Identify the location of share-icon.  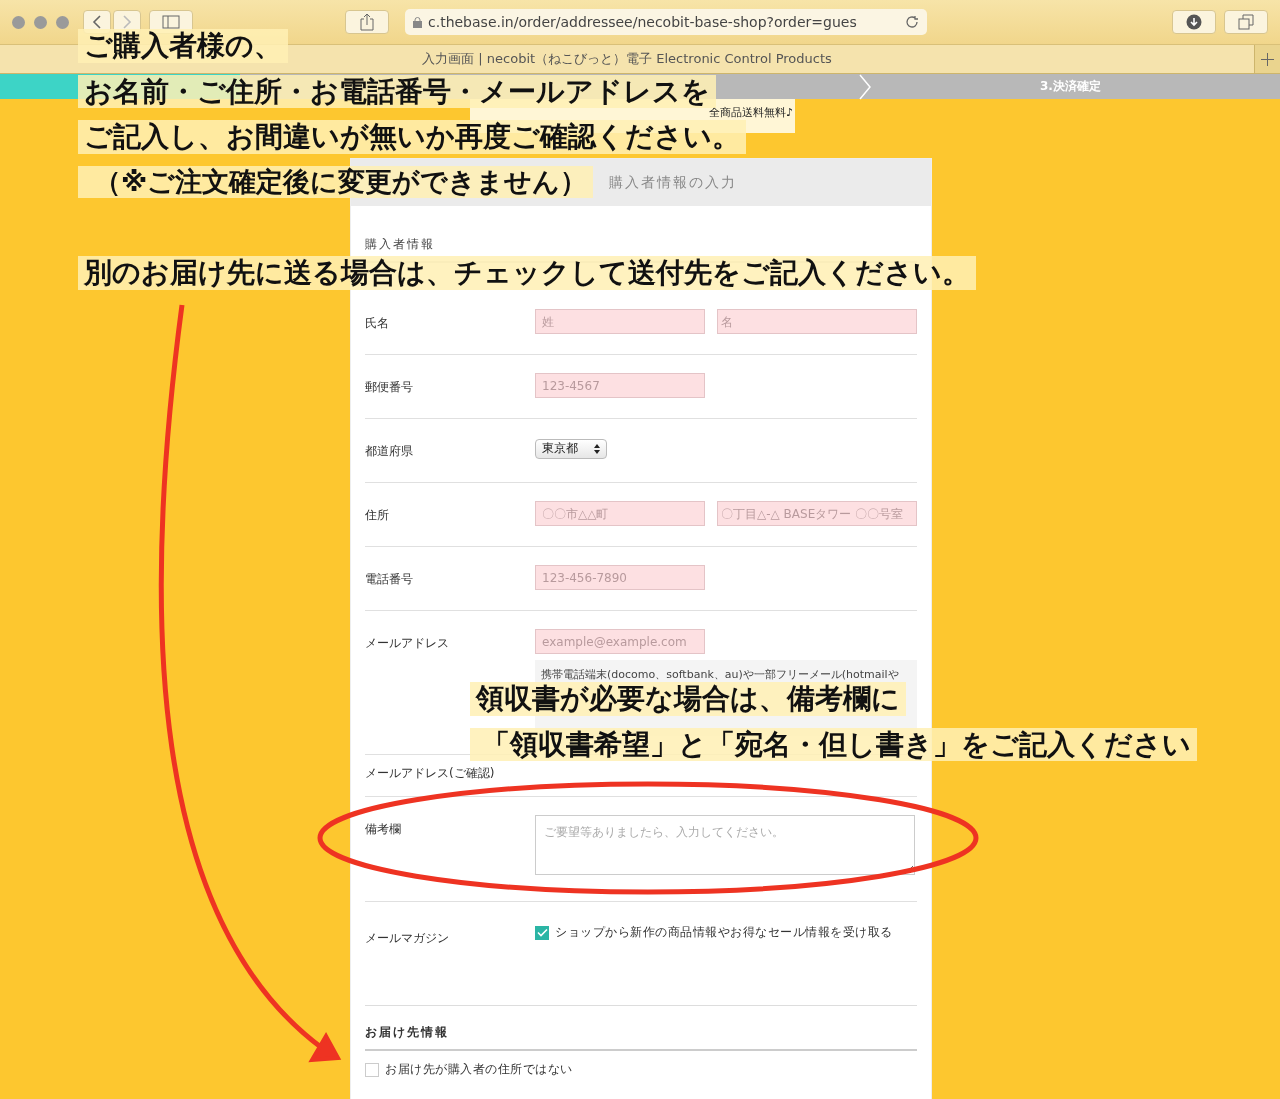
(367, 22).